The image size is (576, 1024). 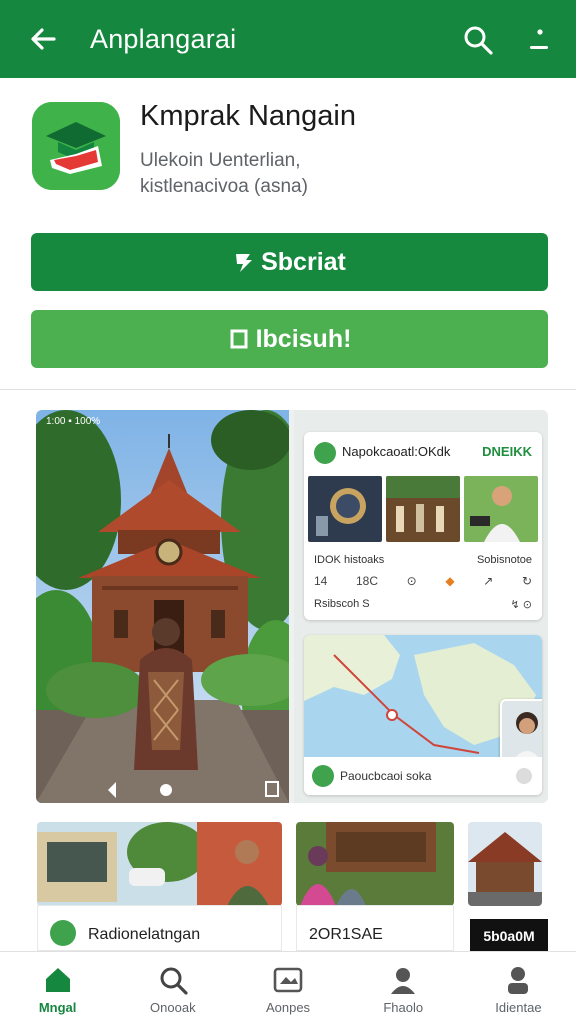 I want to click on feed-stat: 18C, so click(x=367, y=581).